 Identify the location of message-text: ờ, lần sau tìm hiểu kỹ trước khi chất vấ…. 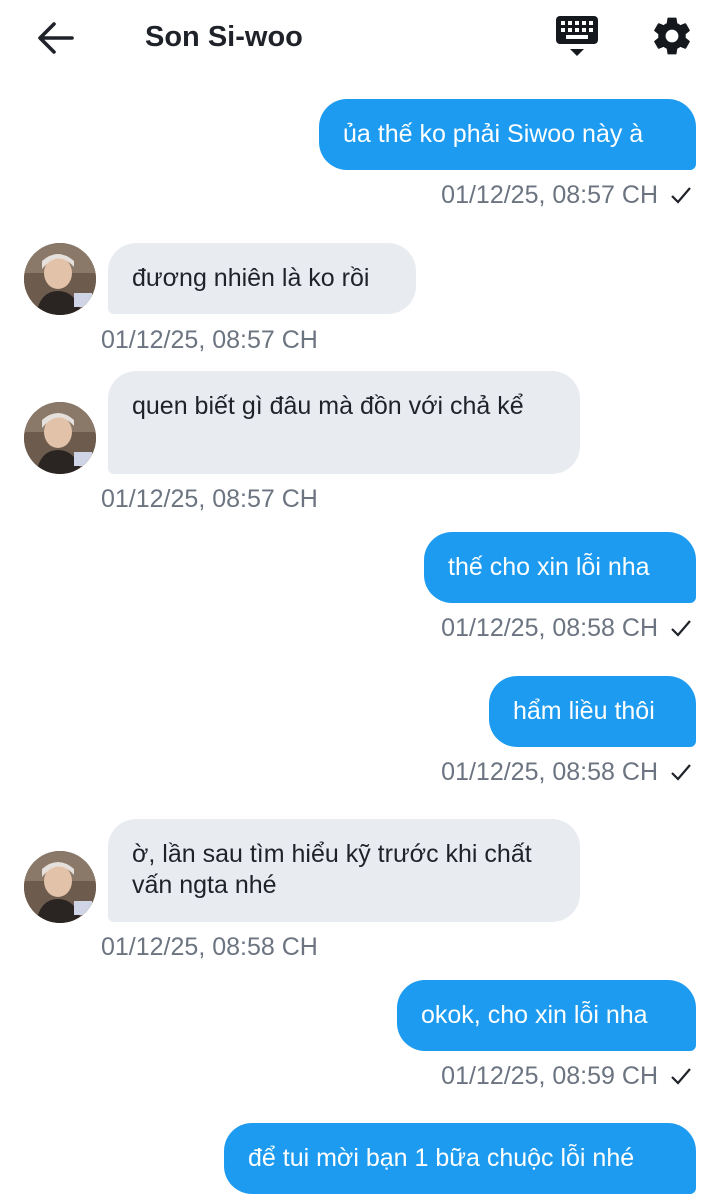
(332, 869).